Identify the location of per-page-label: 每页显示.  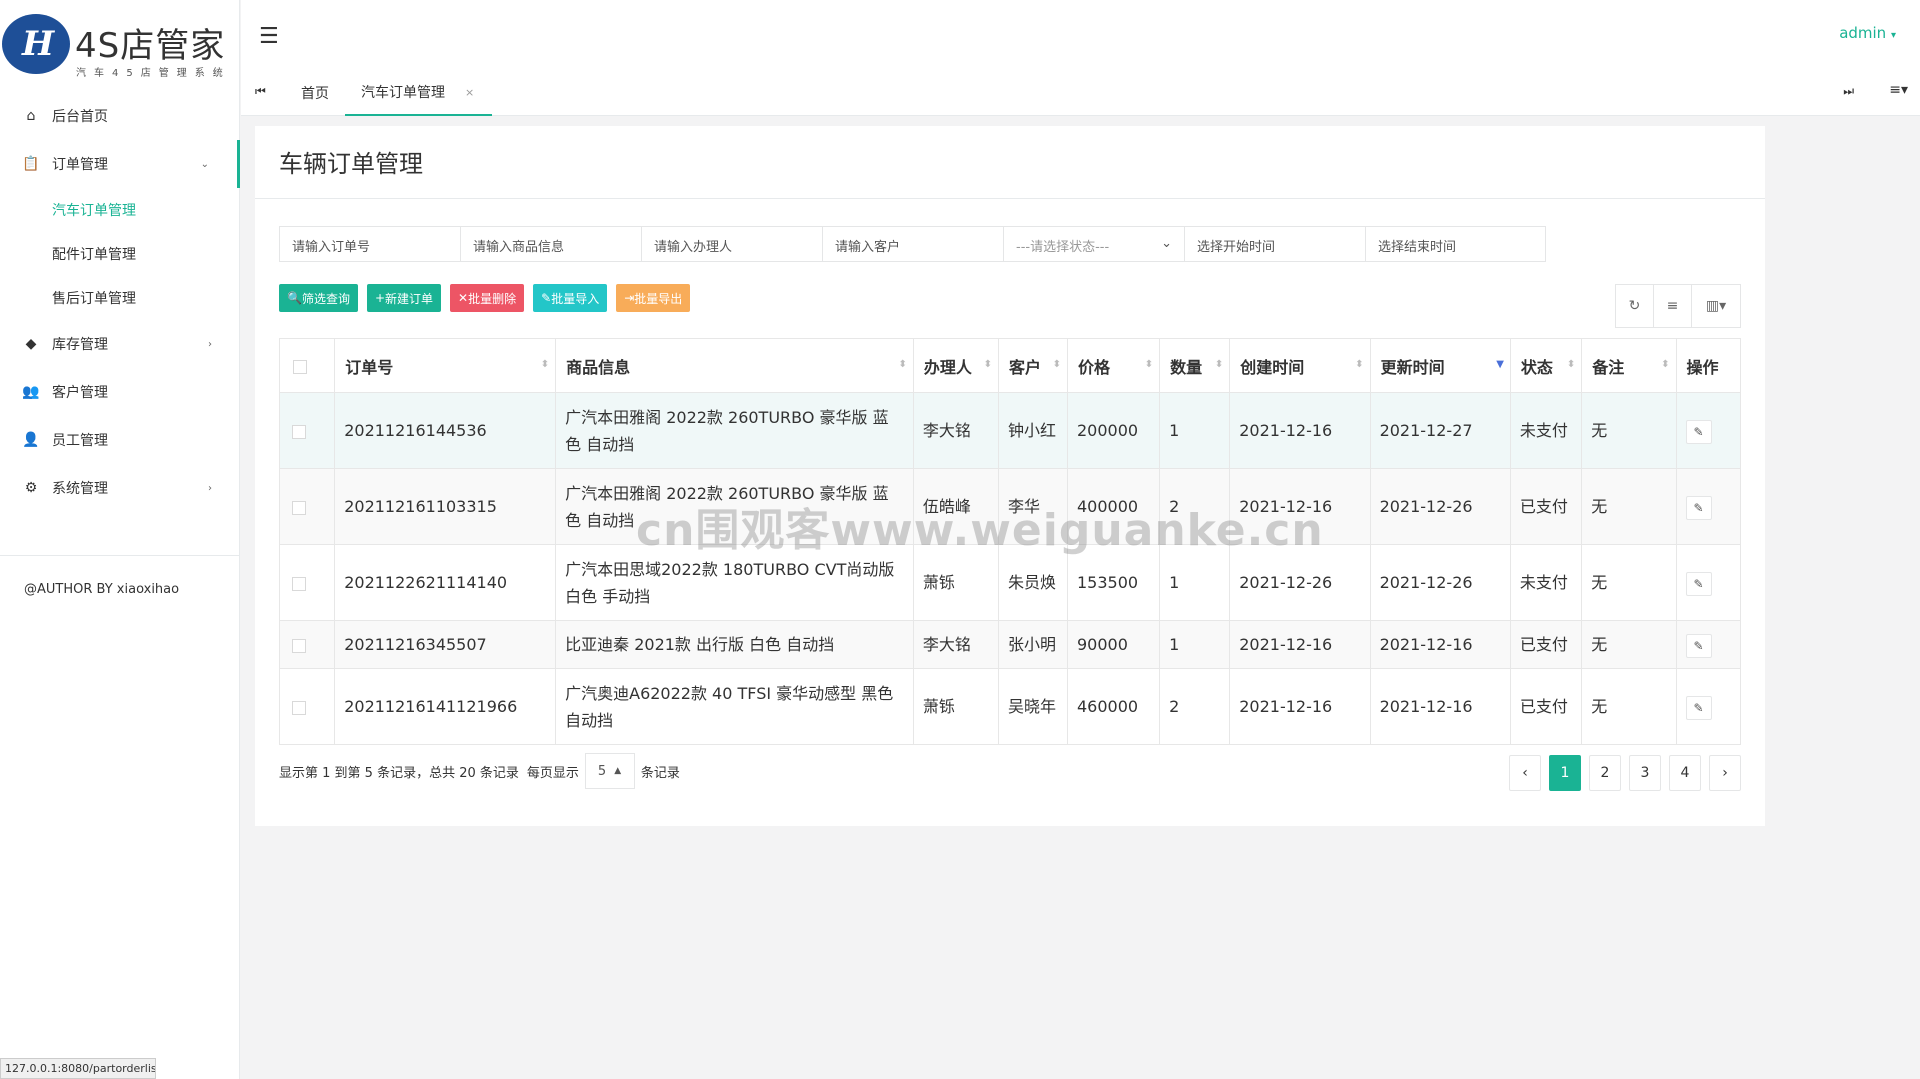
(552, 773).